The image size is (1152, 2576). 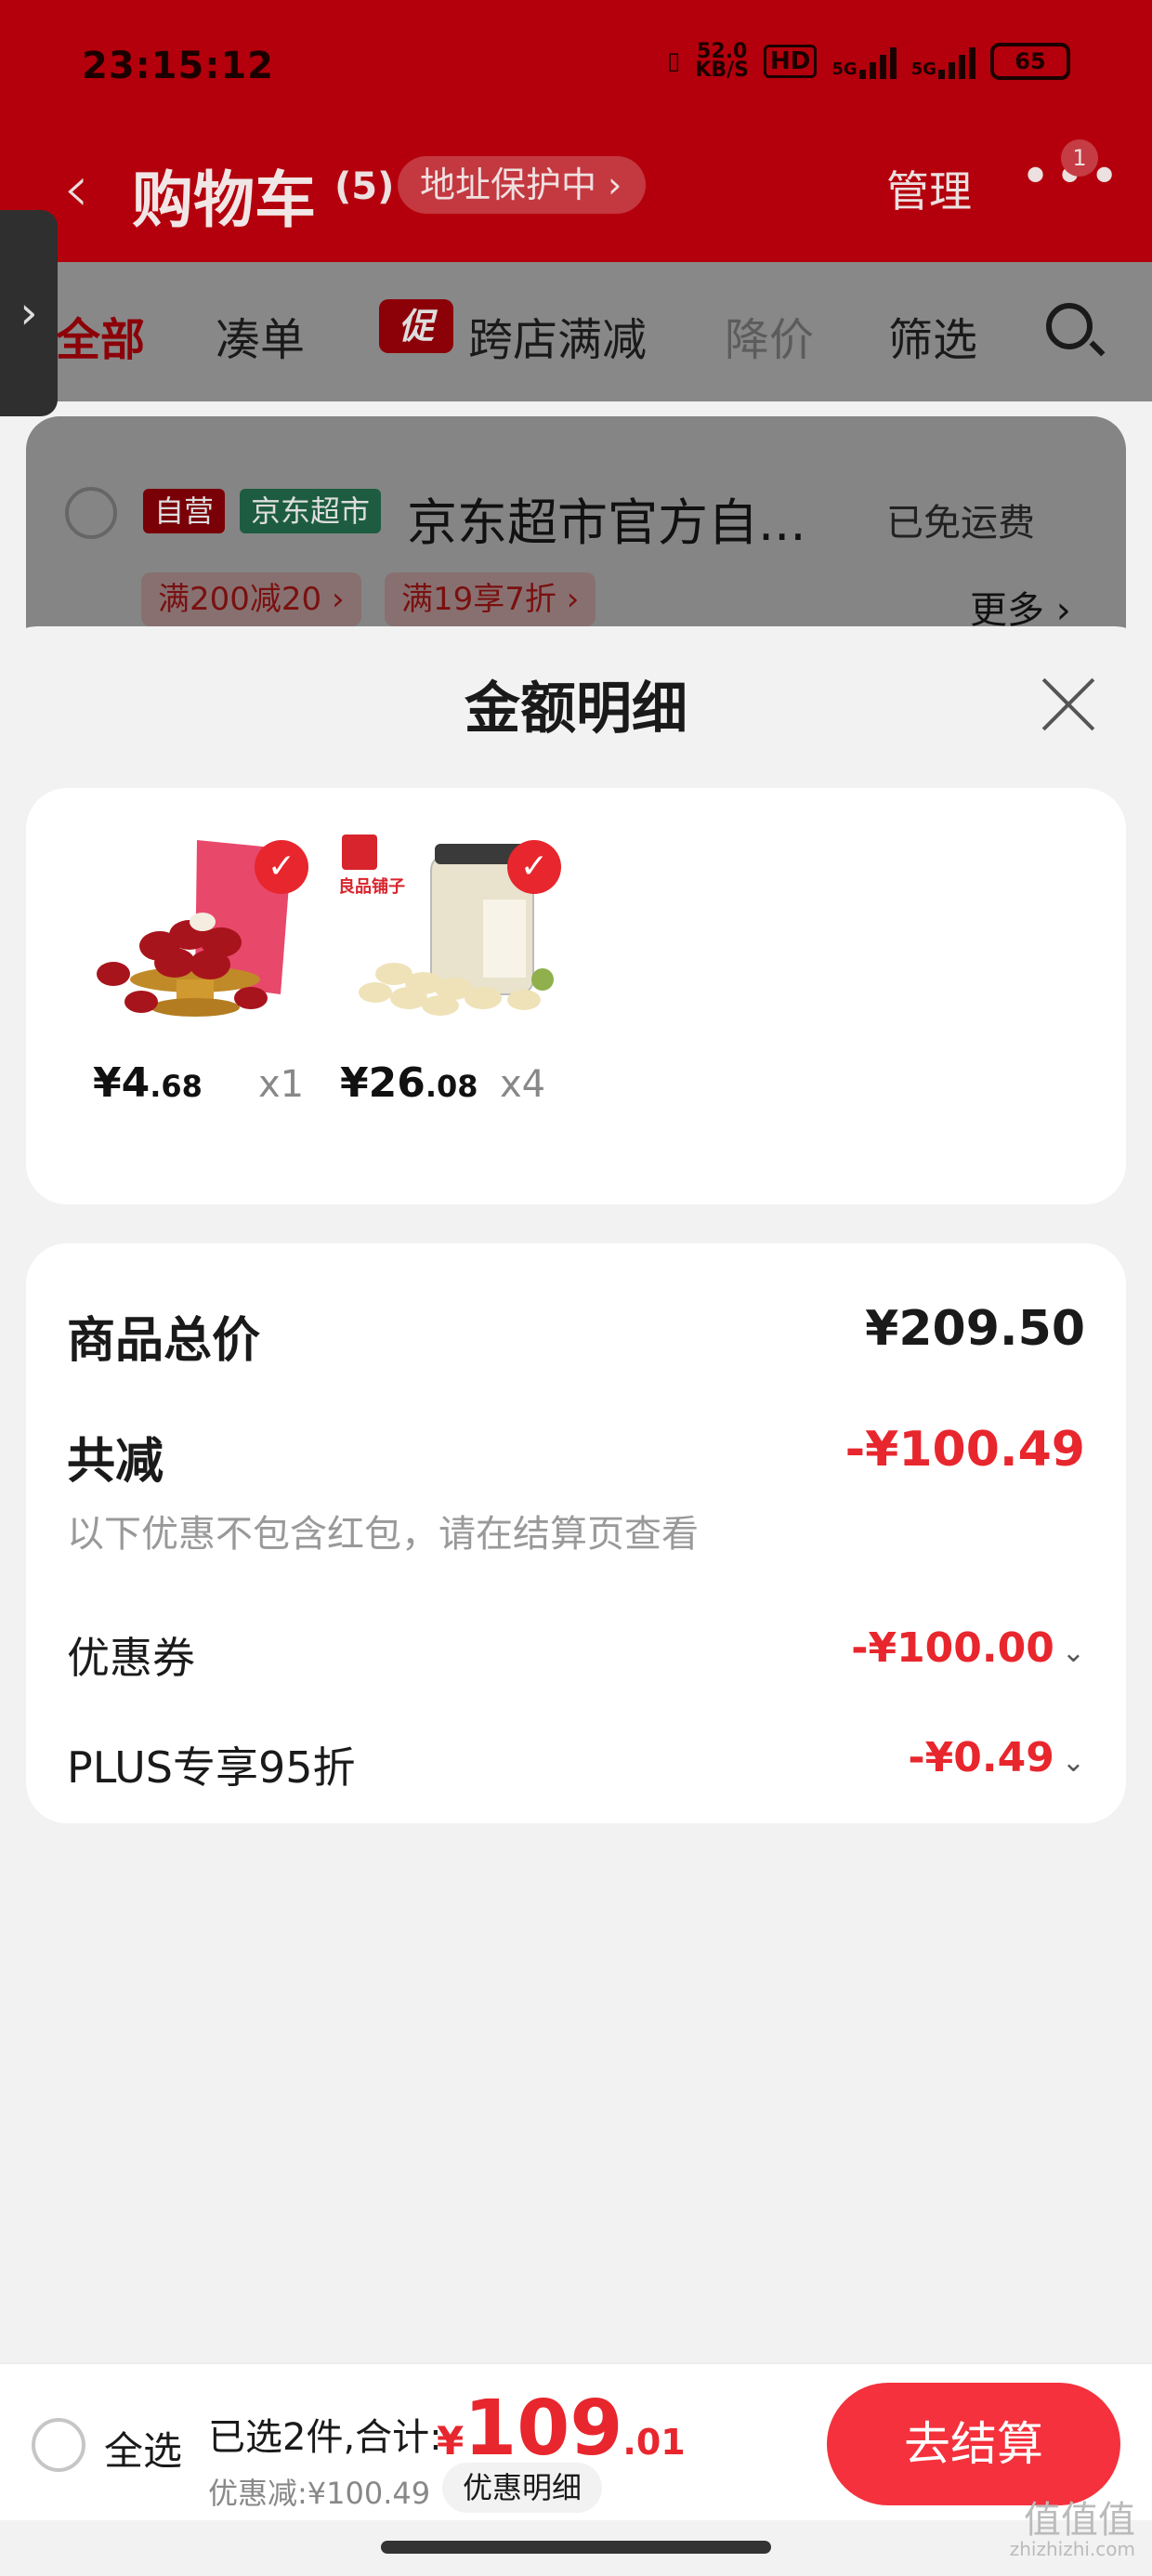 I want to click on manage-button: 管理, so click(x=929, y=188).